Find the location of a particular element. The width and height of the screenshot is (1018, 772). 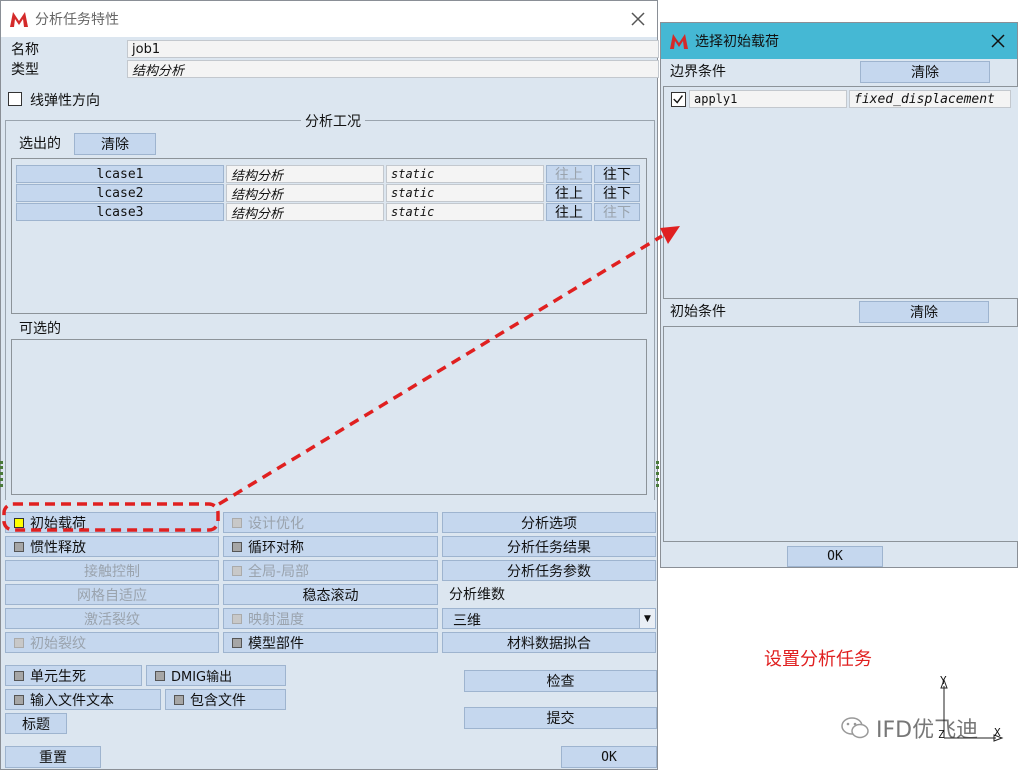

material-fitting-button: 材料数据拟合 is located at coordinates (549, 642).